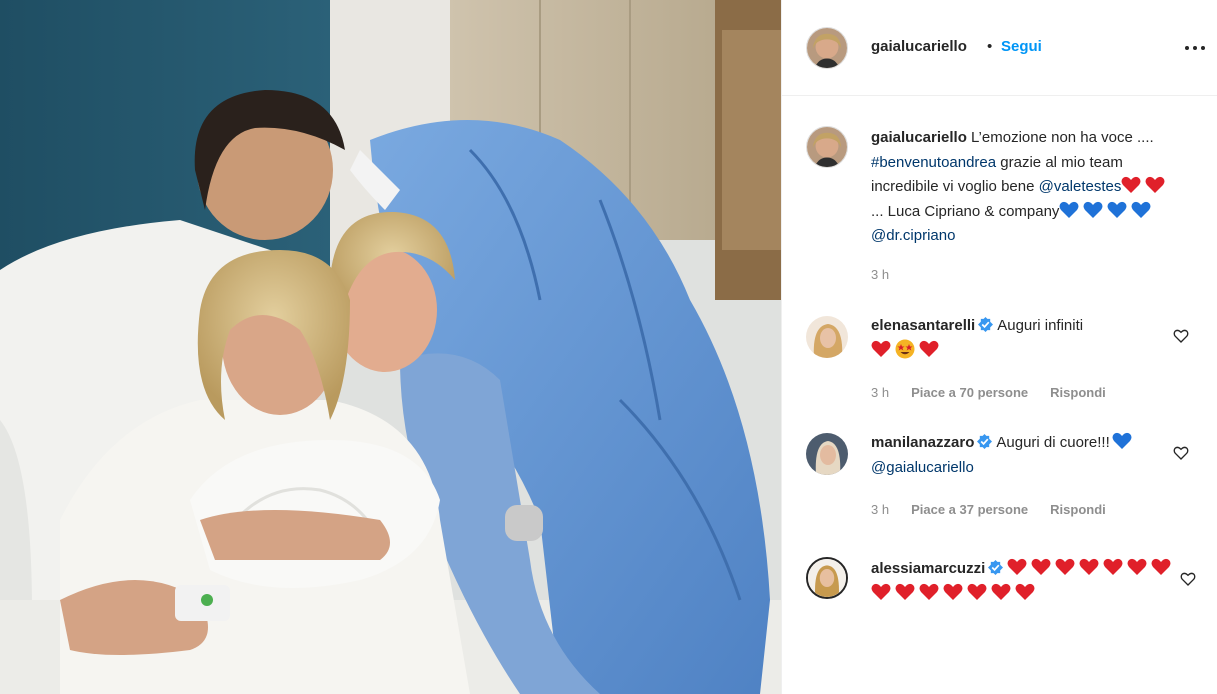  I want to click on caption-author-avatar, so click(827, 147).